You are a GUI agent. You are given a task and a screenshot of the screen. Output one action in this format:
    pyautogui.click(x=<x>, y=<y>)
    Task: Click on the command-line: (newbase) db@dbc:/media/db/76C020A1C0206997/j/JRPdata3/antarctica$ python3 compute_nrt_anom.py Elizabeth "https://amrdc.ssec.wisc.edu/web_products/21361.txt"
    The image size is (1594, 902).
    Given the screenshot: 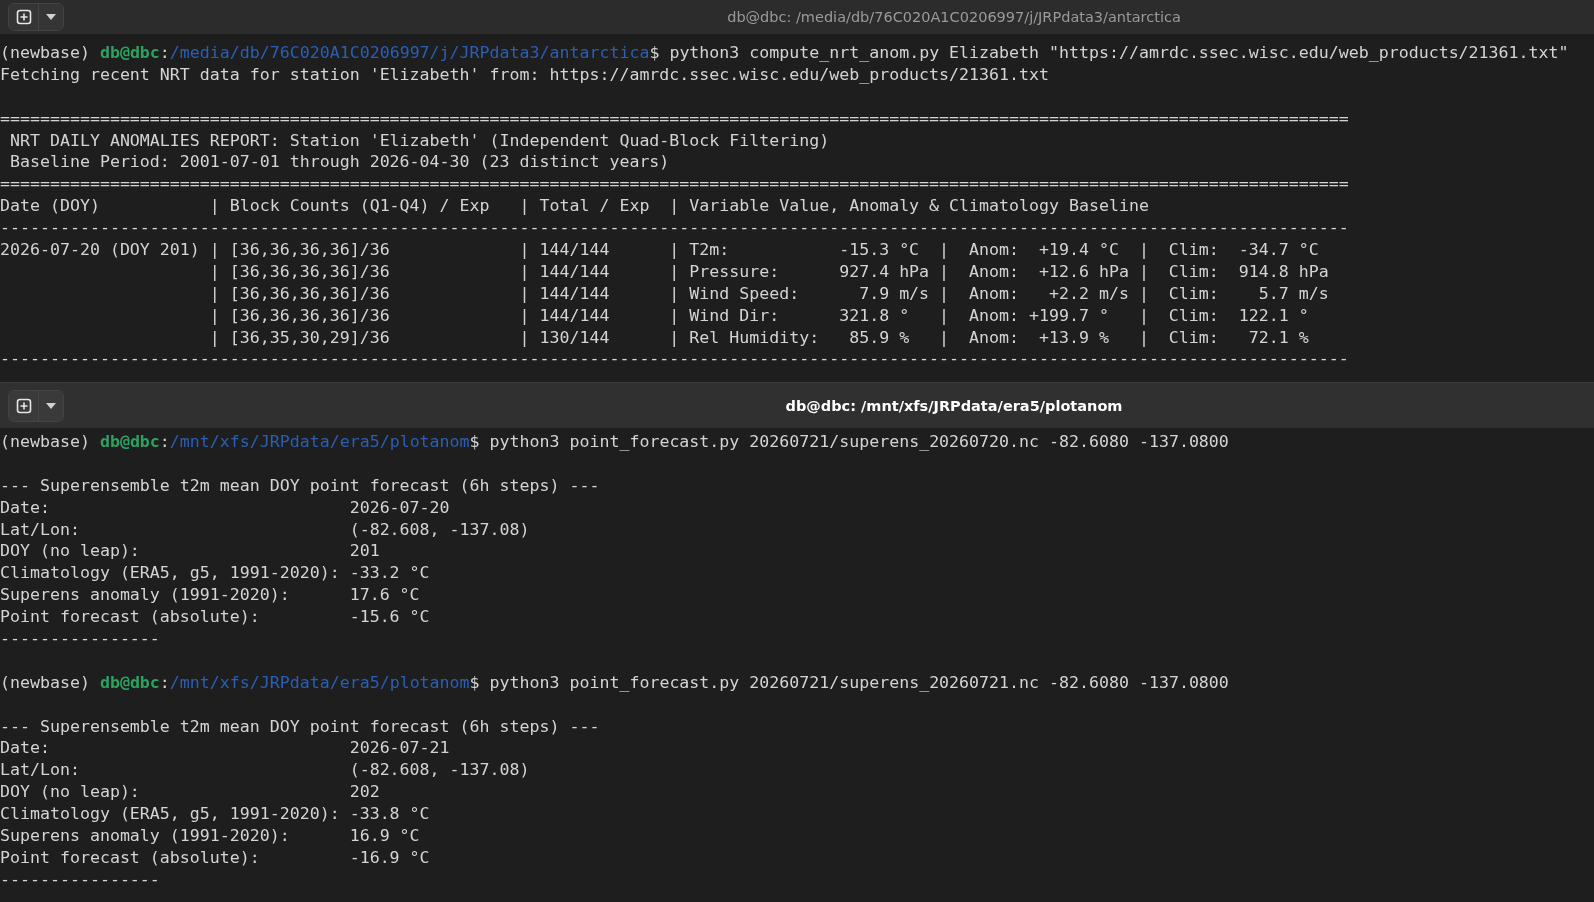 What is the action you would take?
    pyautogui.click(x=784, y=52)
    